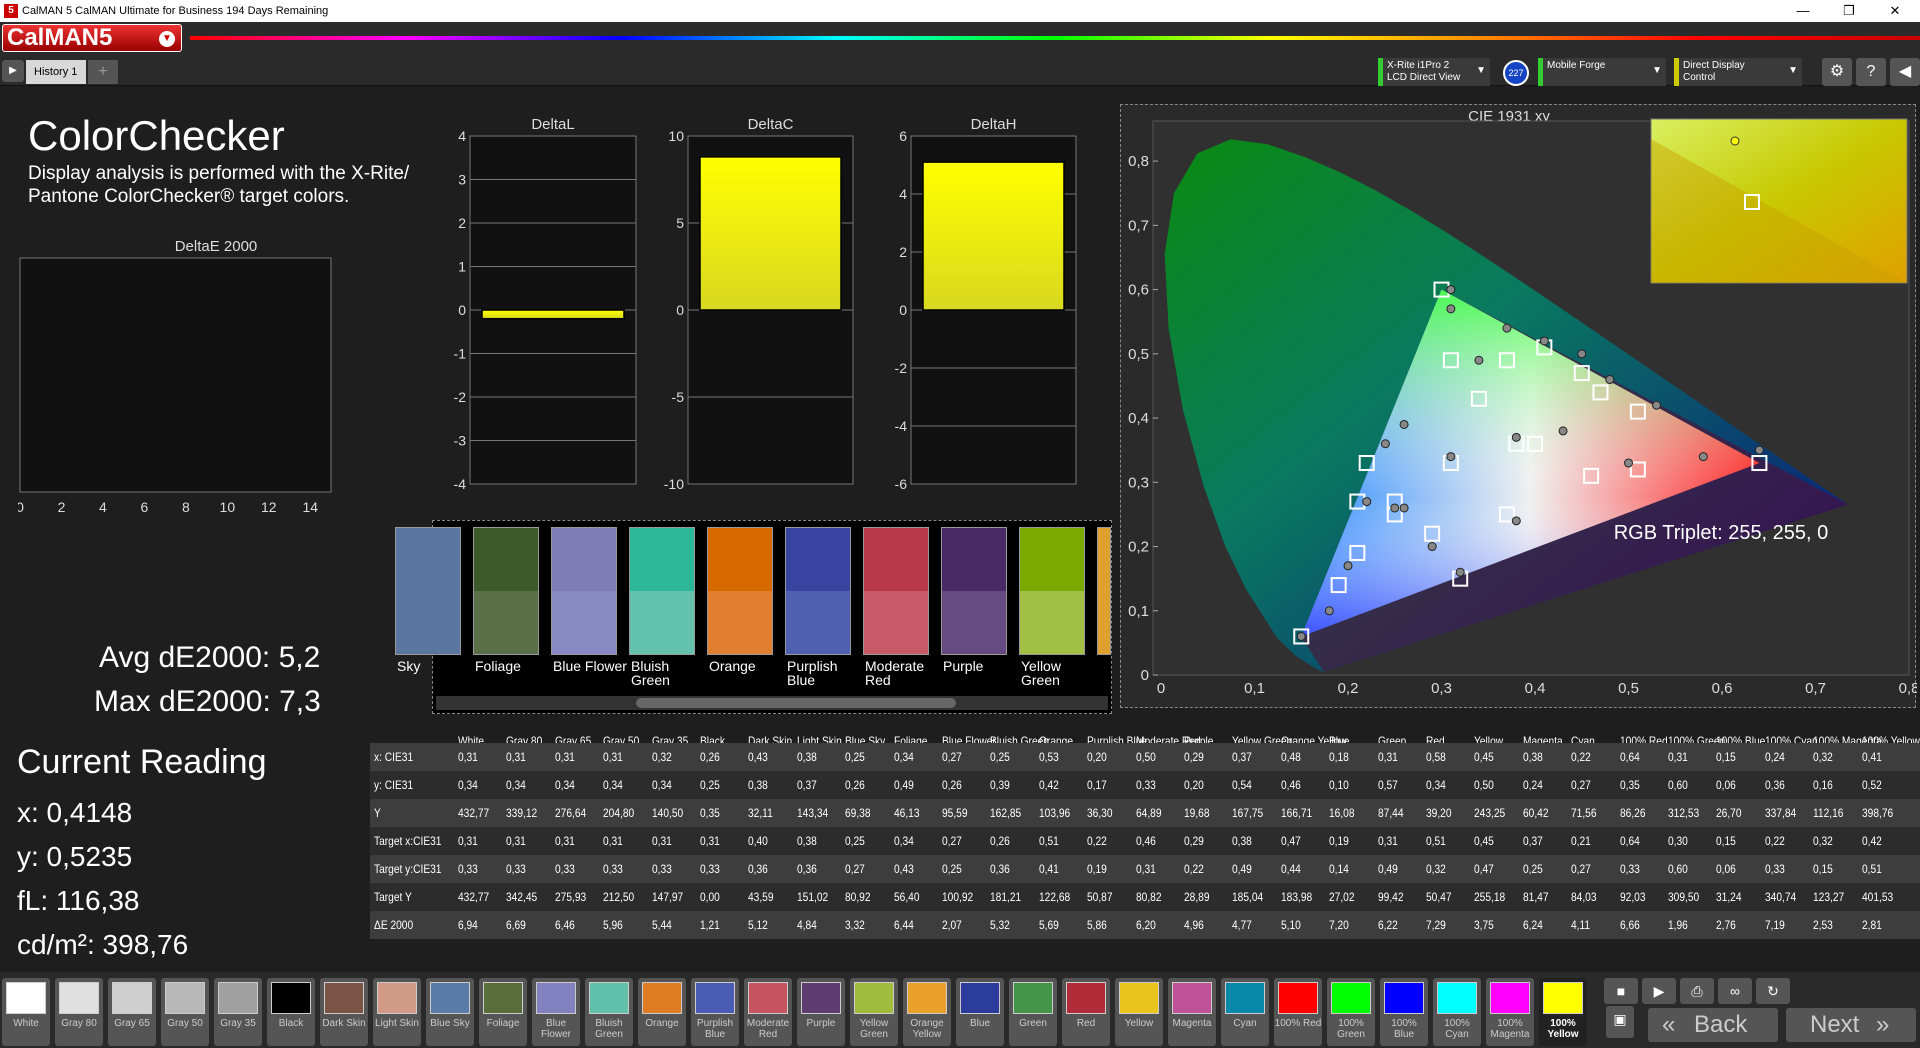 The width and height of the screenshot is (1920, 1048). What do you see at coordinates (1621, 991) in the screenshot?
I see `stop-icon: ■` at bounding box center [1621, 991].